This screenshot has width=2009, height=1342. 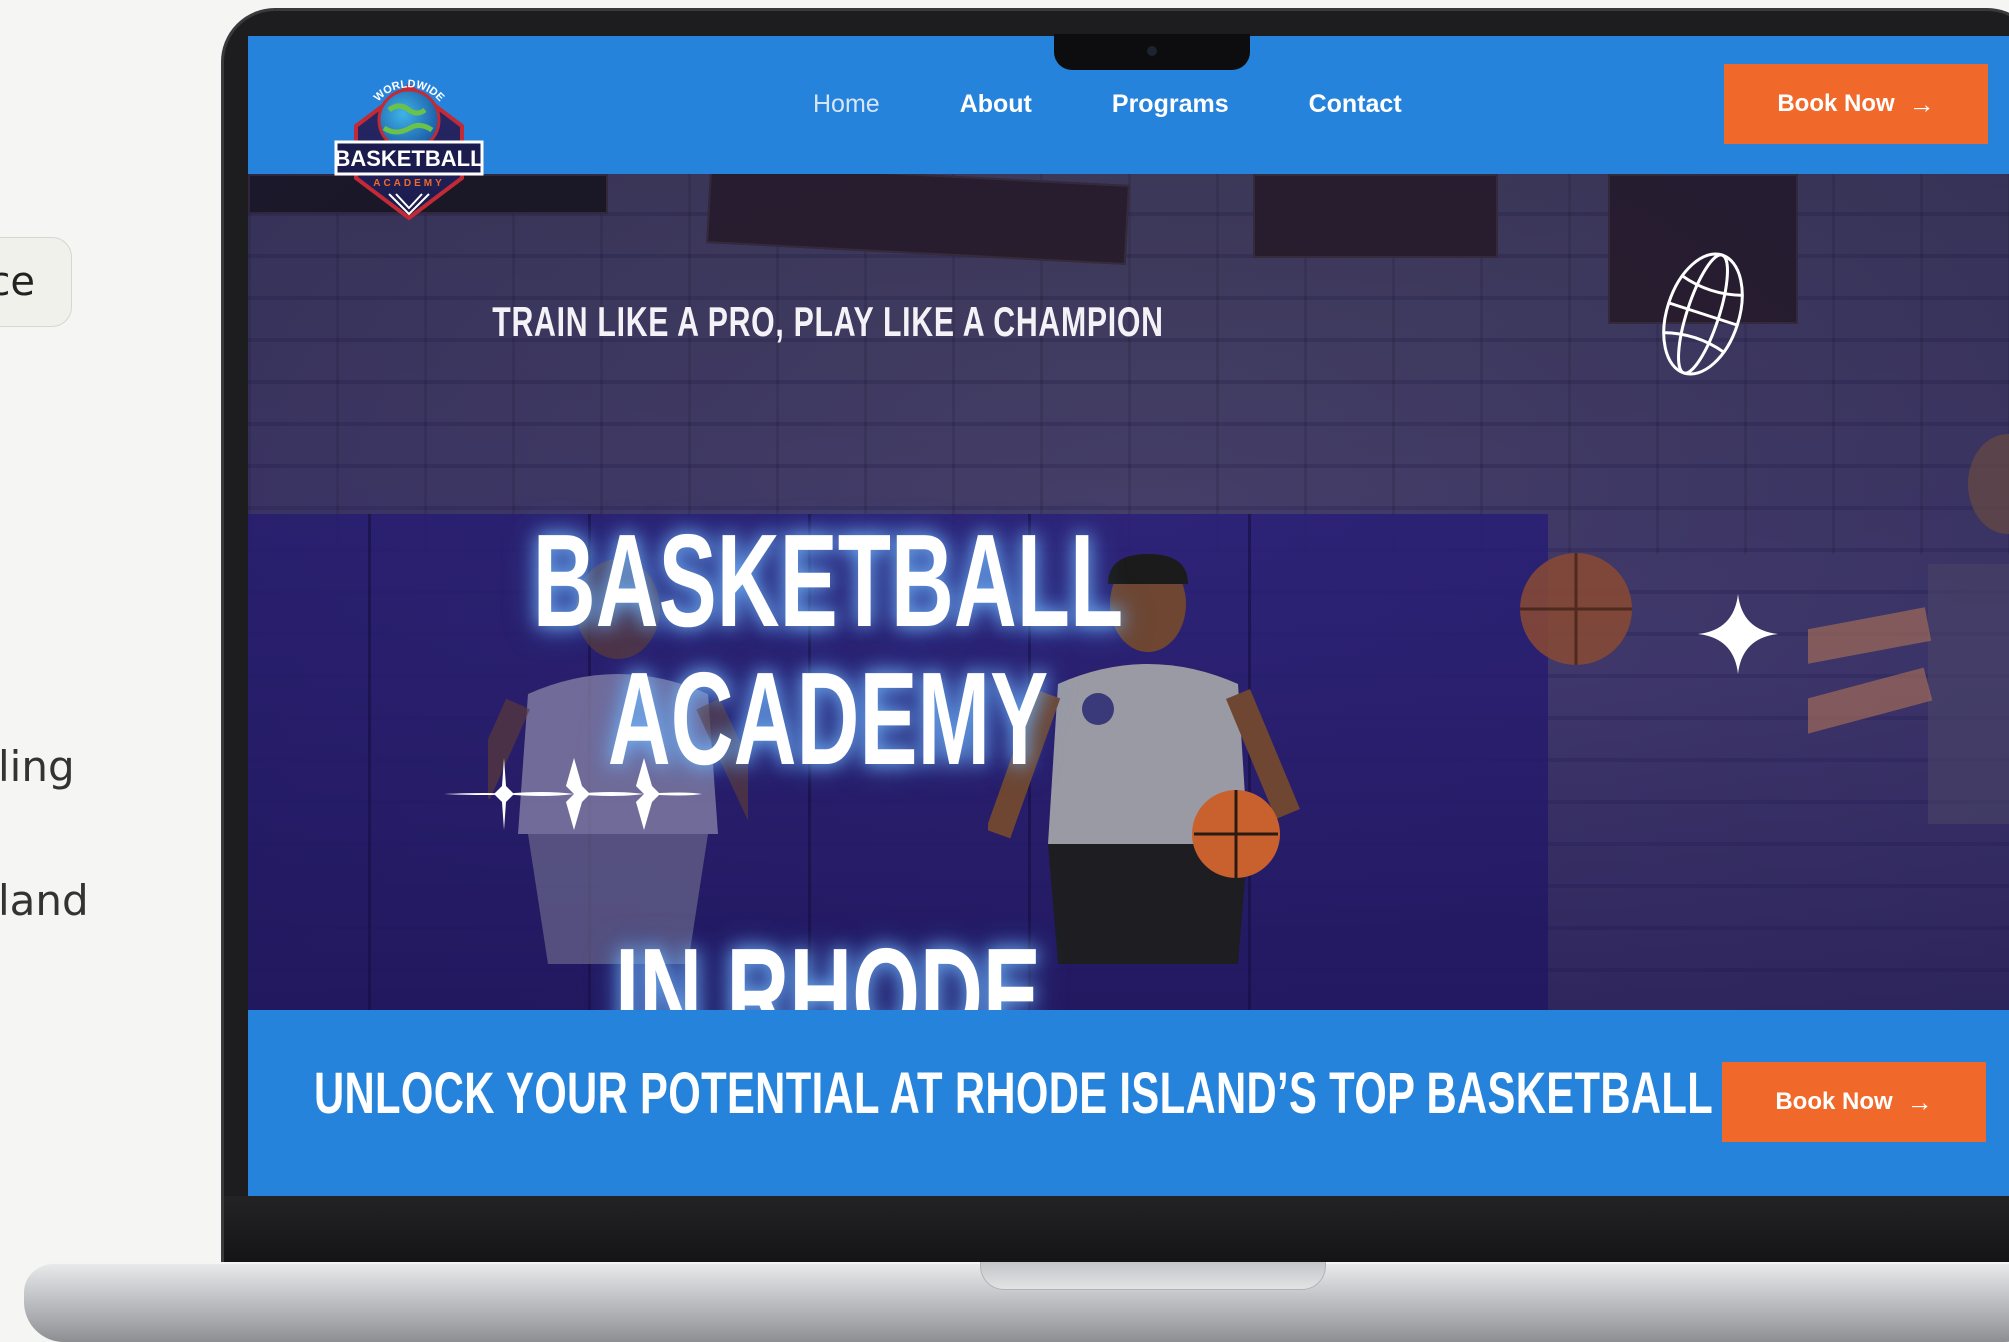 I want to click on wire-basketball-icon, so click(x=1703, y=314).